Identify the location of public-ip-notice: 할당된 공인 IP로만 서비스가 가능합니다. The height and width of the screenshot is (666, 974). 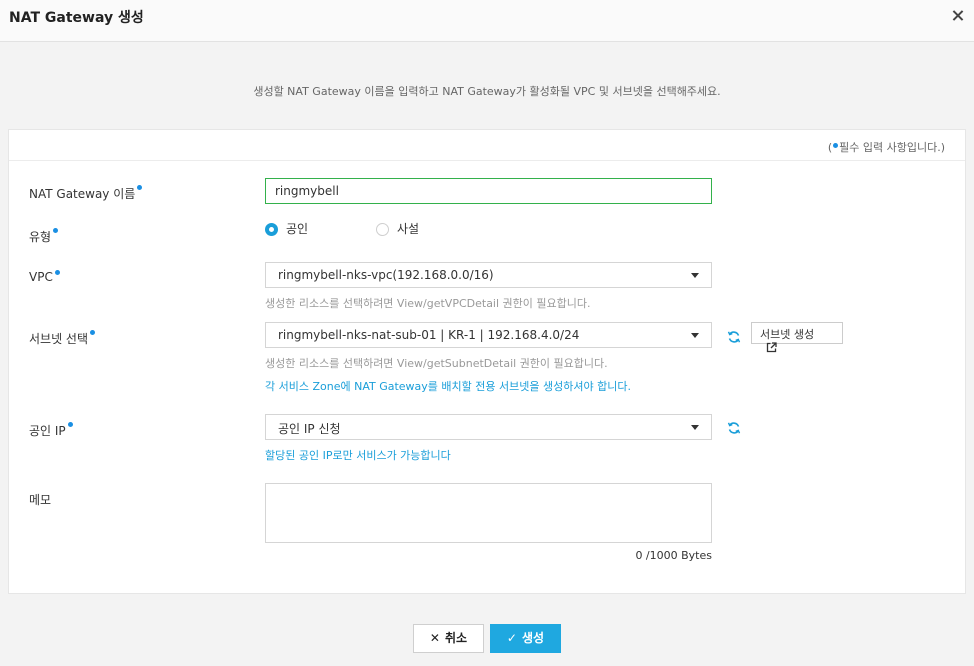
(358, 455).